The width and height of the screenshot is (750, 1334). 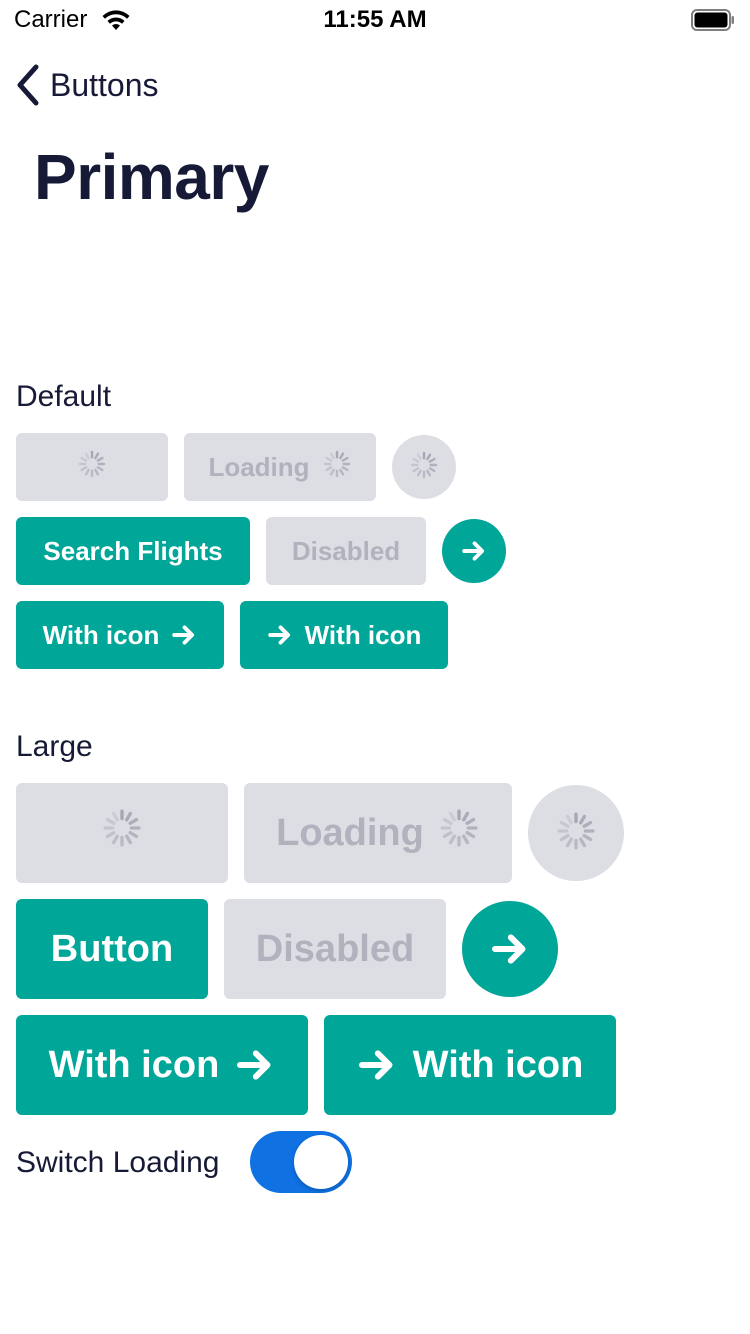 I want to click on large-loading-icon-button, so click(x=576, y=833).